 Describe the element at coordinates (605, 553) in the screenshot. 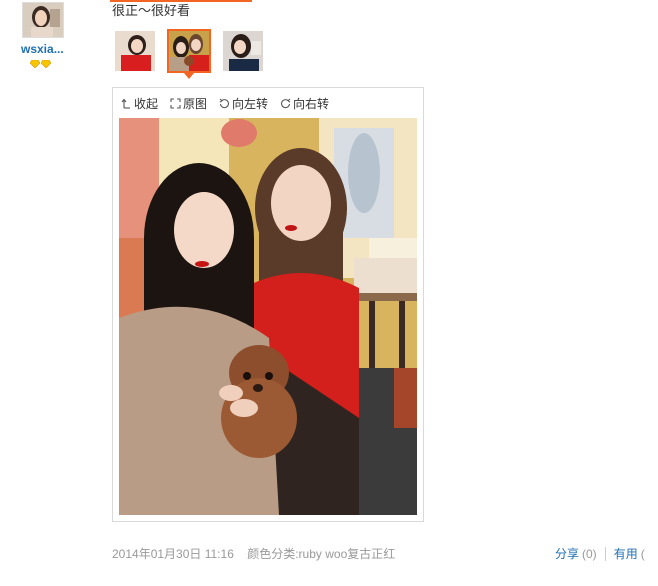

I see `action-divider` at that location.